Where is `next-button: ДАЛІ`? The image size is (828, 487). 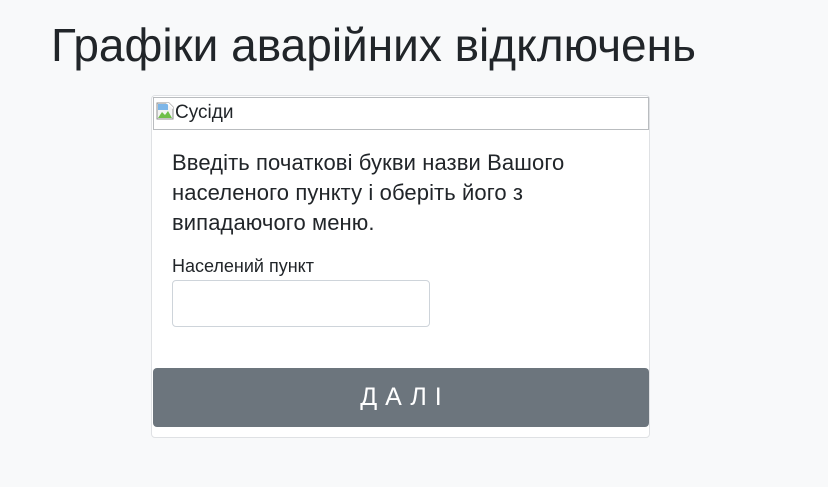 next-button: ДАЛІ is located at coordinates (401, 397).